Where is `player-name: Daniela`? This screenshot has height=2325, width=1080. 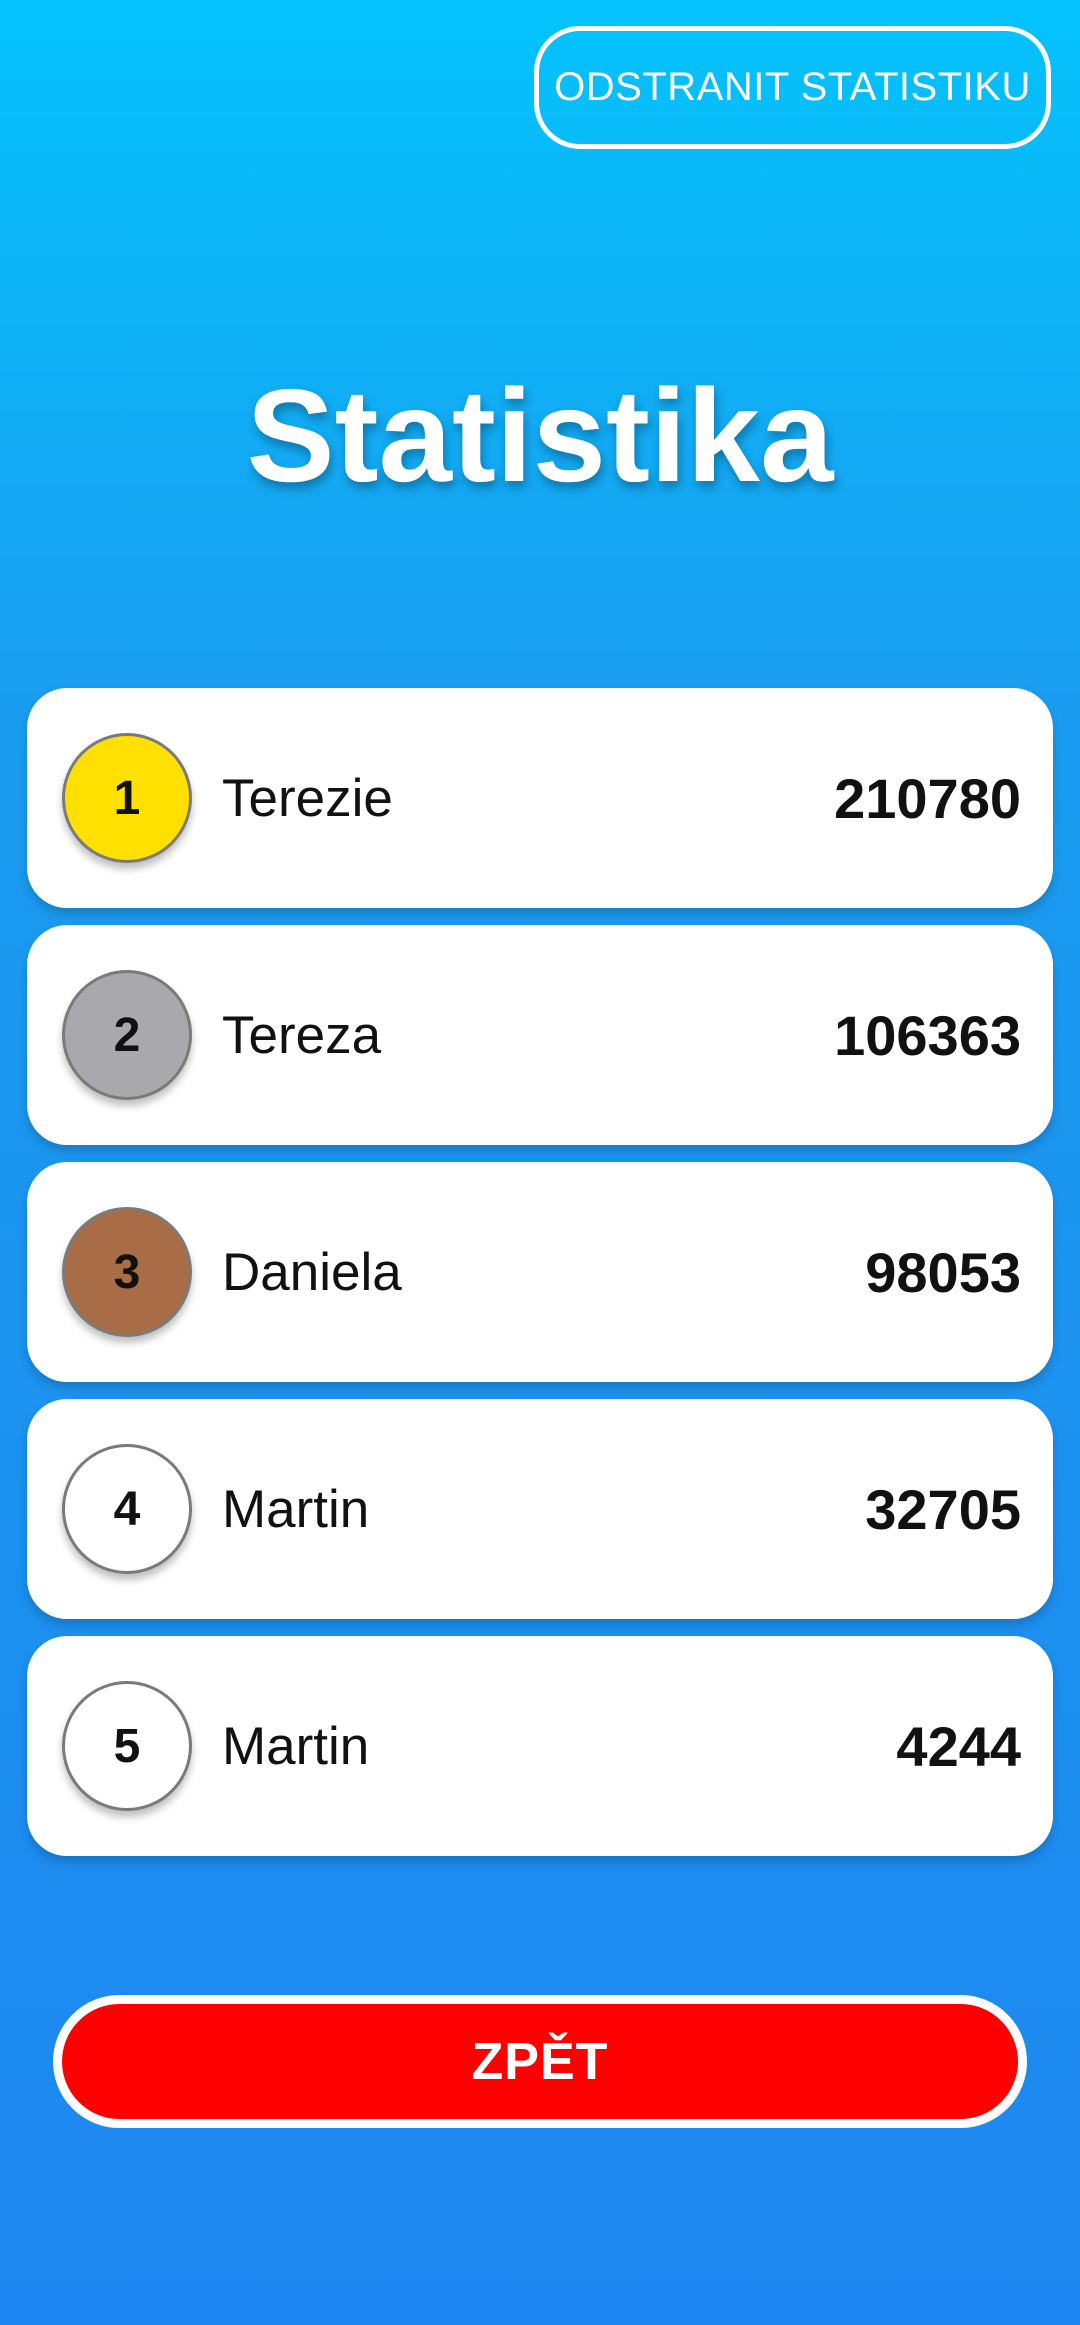 player-name: Daniela is located at coordinates (312, 1272).